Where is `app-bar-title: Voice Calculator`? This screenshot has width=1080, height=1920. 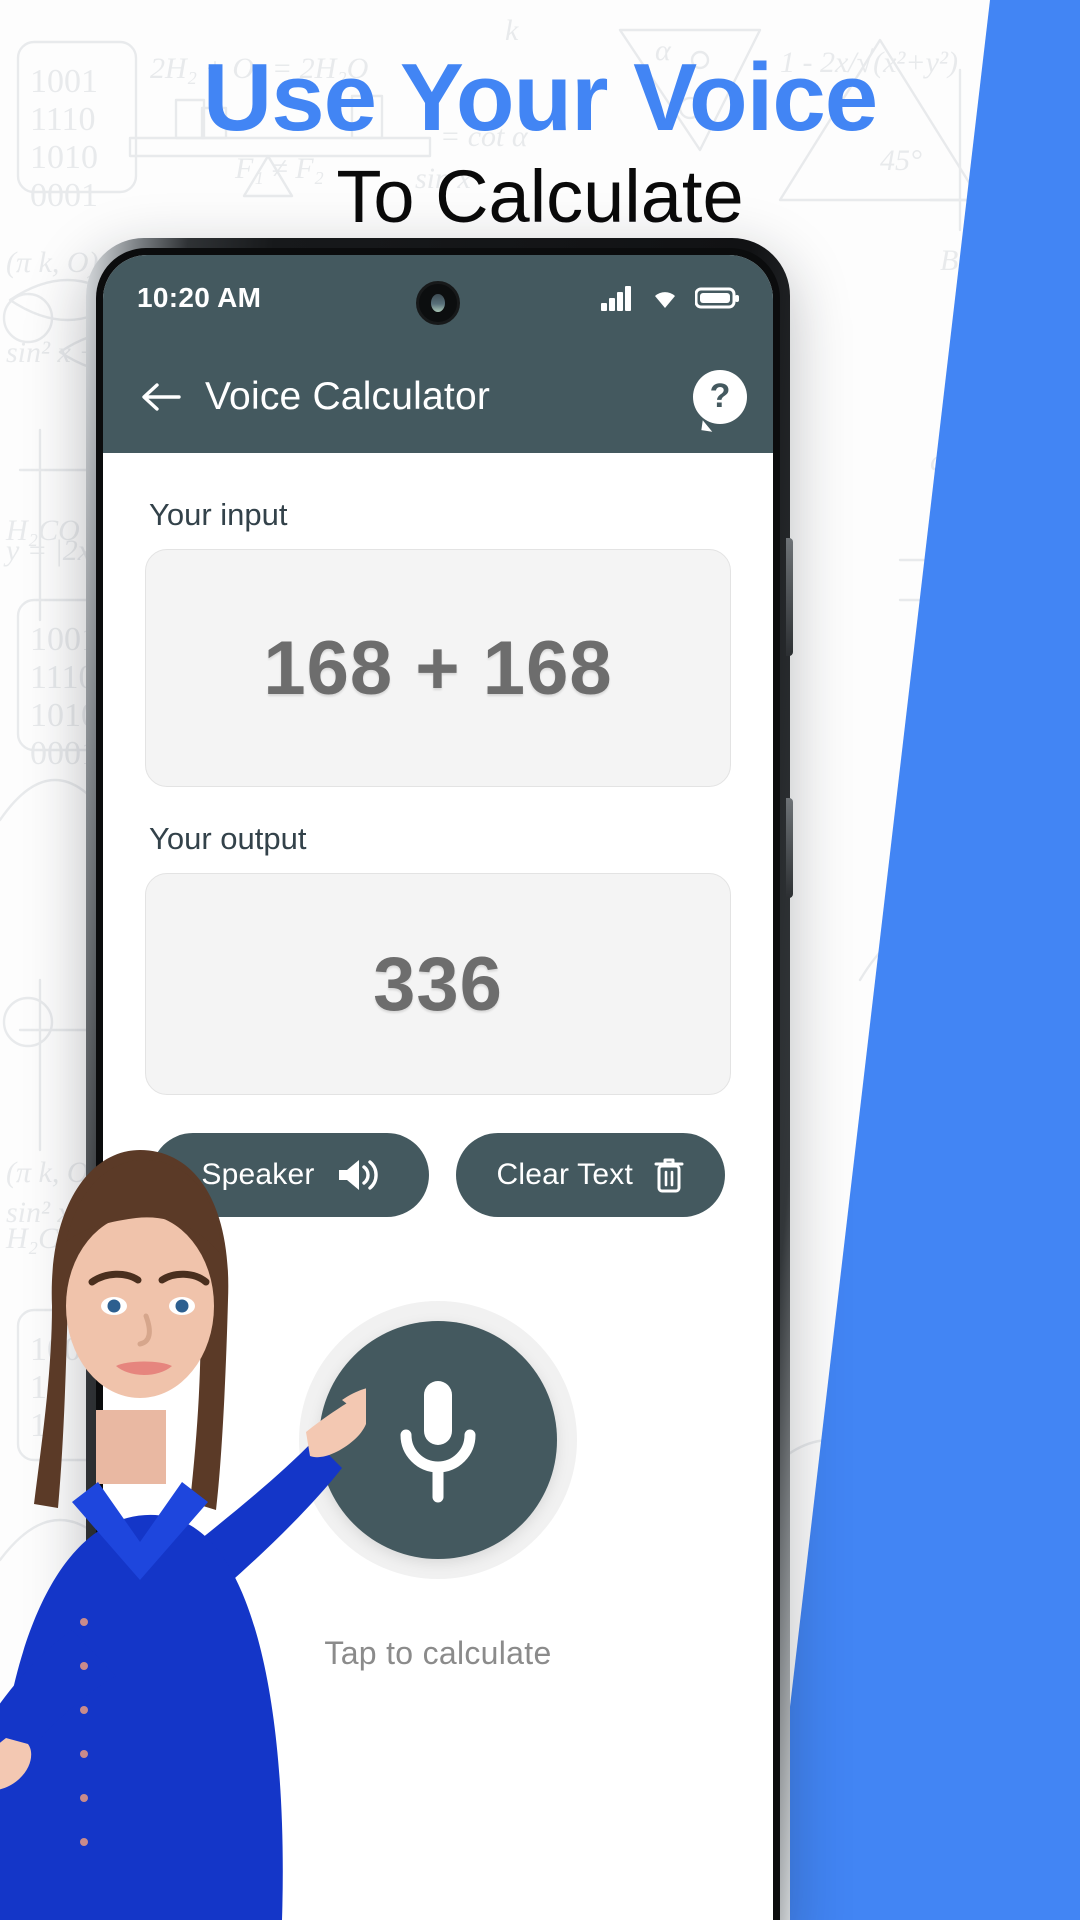 app-bar-title: Voice Calculator is located at coordinates (348, 396).